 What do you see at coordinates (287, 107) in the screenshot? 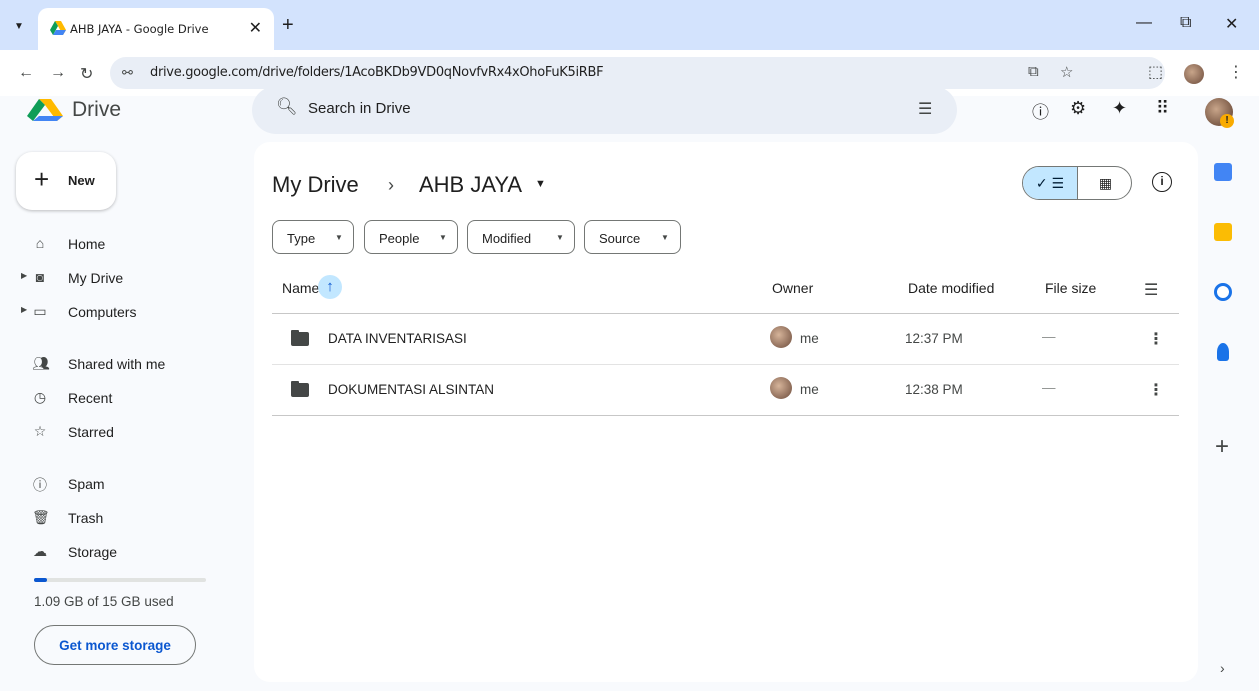
I see `search-icon: 🔍︎` at bounding box center [287, 107].